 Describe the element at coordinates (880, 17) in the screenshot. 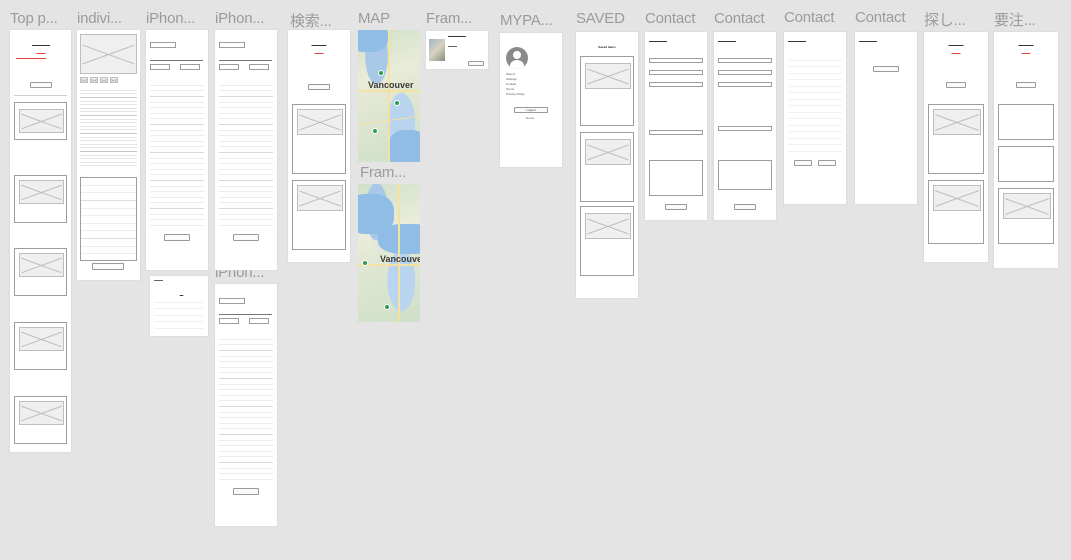

I see `frame-label-contact-4: Contact` at that location.